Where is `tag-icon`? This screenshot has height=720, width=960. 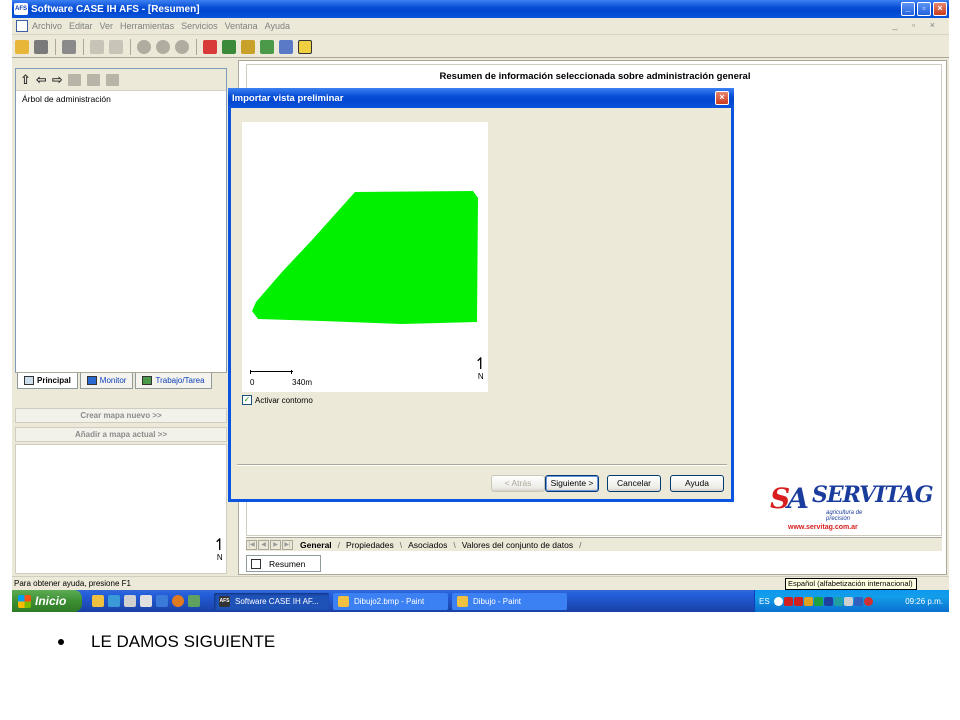
tag-icon is located at coordinates (41, 46).